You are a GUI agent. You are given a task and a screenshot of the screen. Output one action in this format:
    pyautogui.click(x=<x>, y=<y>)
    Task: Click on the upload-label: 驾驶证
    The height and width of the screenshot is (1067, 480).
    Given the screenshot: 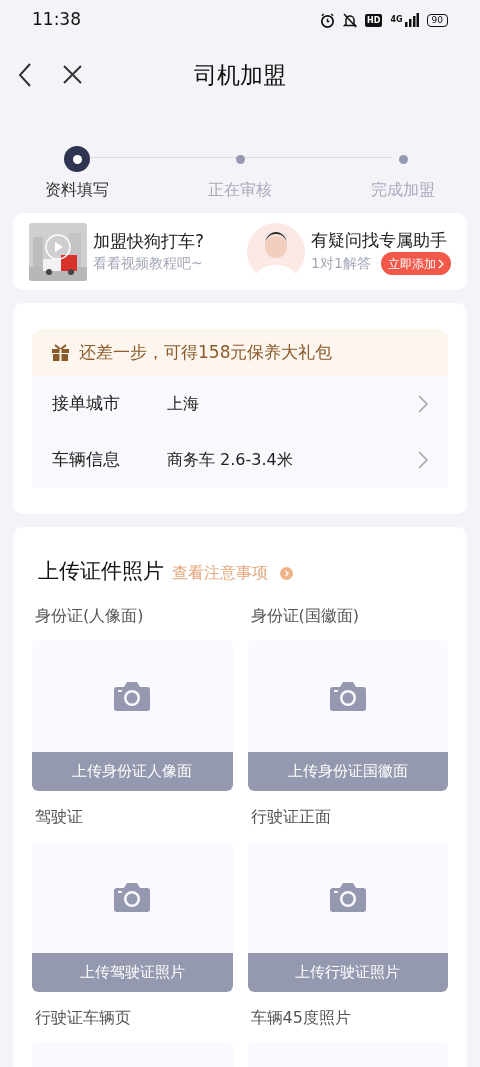 What is the action you would take?
    pyautogui.click(x=59, y=816)
    